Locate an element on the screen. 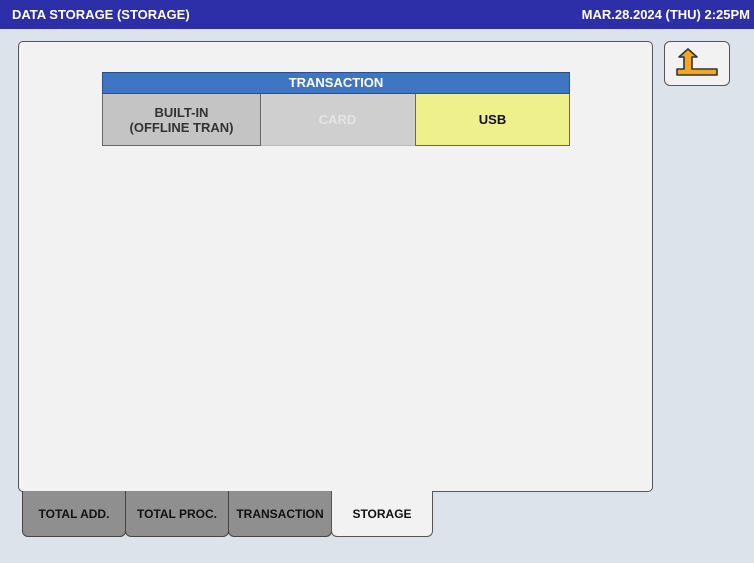  tab-total-proc-label: TOTAL PROC. is located at coordinates (176, 513).